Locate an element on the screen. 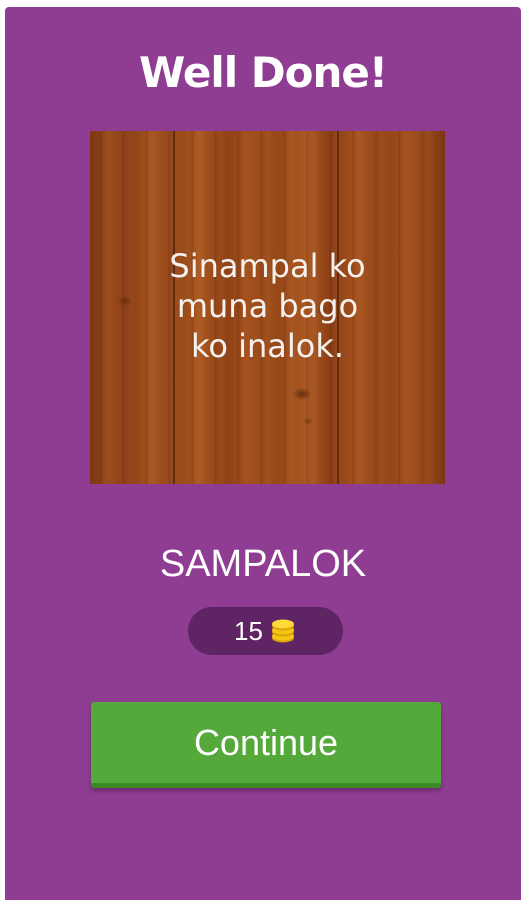  page-title: Well Done! is located at coordinates (263, 72).